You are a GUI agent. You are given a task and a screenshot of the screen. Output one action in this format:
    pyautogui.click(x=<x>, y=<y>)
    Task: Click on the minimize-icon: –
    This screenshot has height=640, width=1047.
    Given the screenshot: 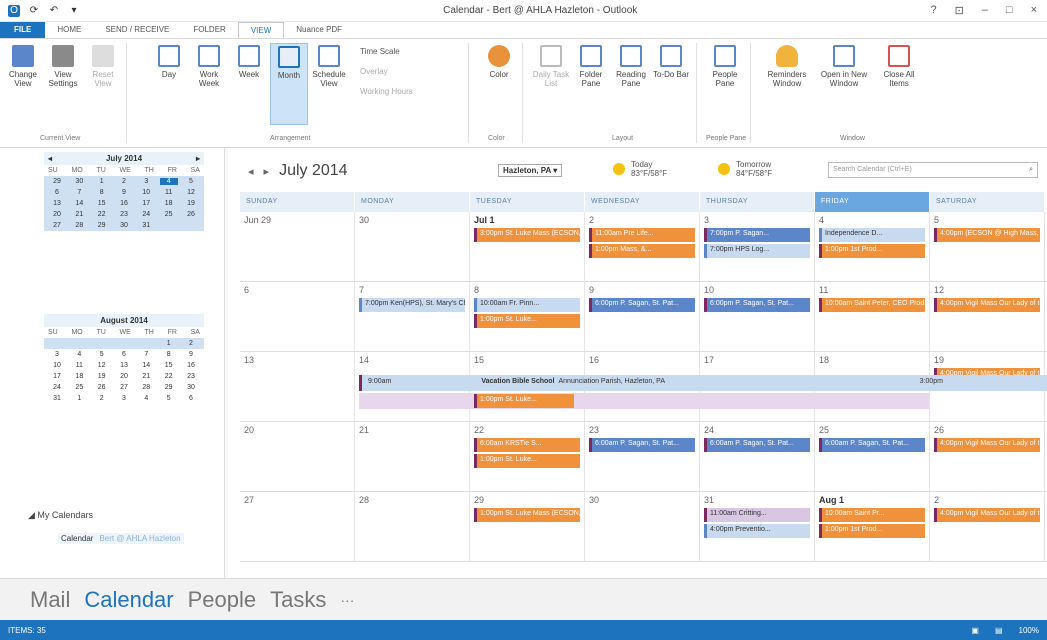 What is the action you would take?
    pyautogui.click(x=985, y=10)
    